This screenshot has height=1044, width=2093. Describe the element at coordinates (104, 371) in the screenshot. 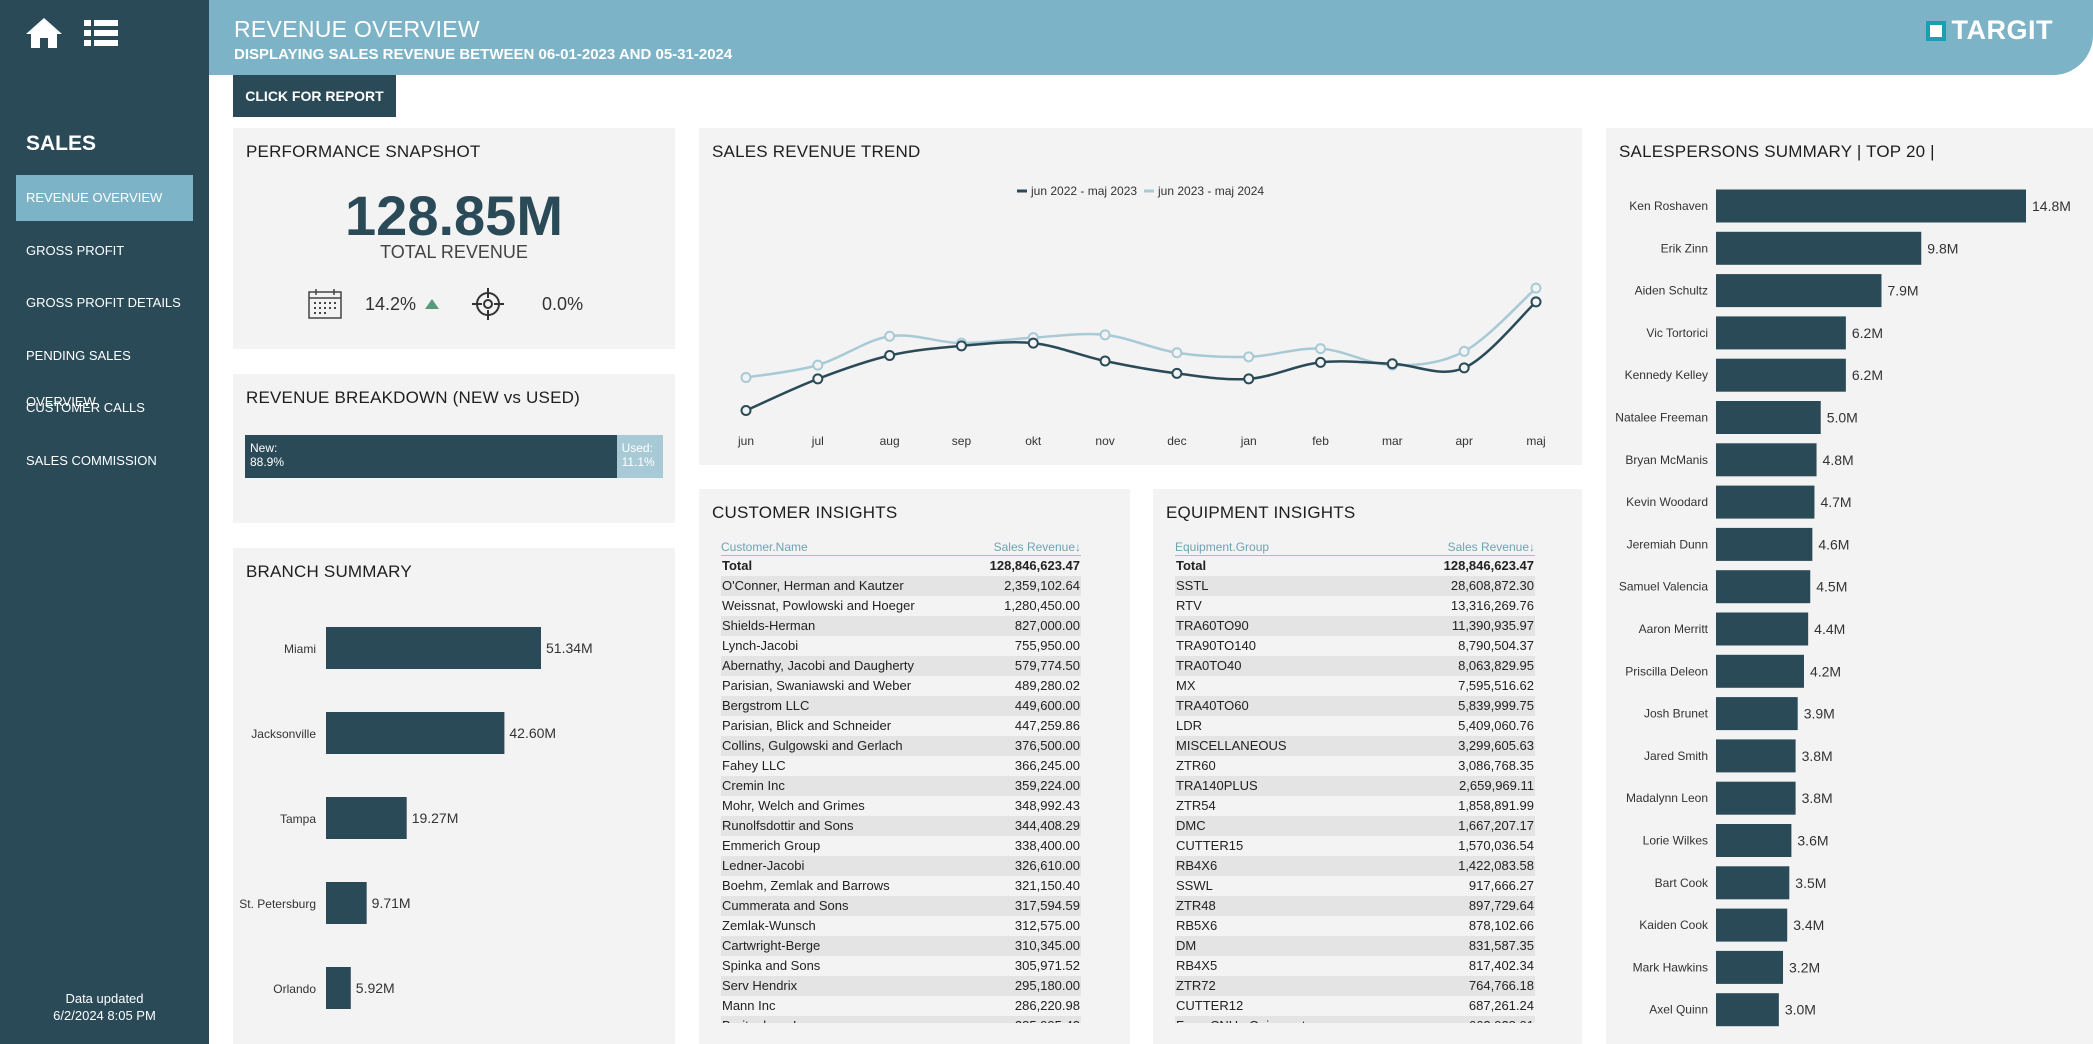

I see `sidebar-item-pending-sales-overview: PENDING SALES OVERVIEW` at that location.